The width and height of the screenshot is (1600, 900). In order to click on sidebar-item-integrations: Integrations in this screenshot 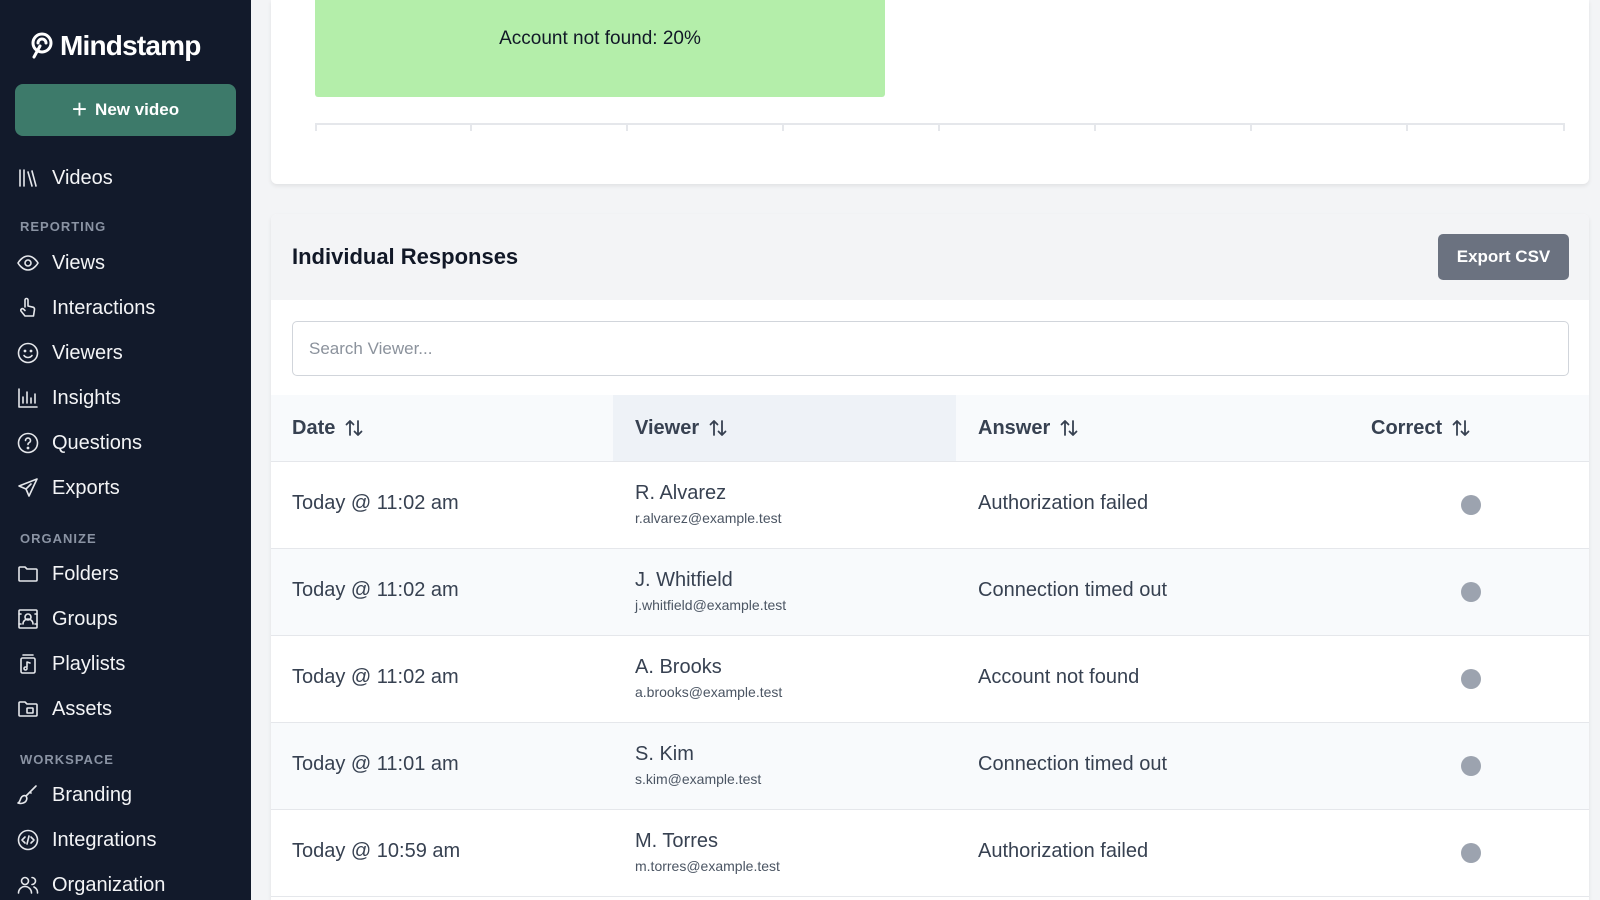, I will do `click(126, 840)`.